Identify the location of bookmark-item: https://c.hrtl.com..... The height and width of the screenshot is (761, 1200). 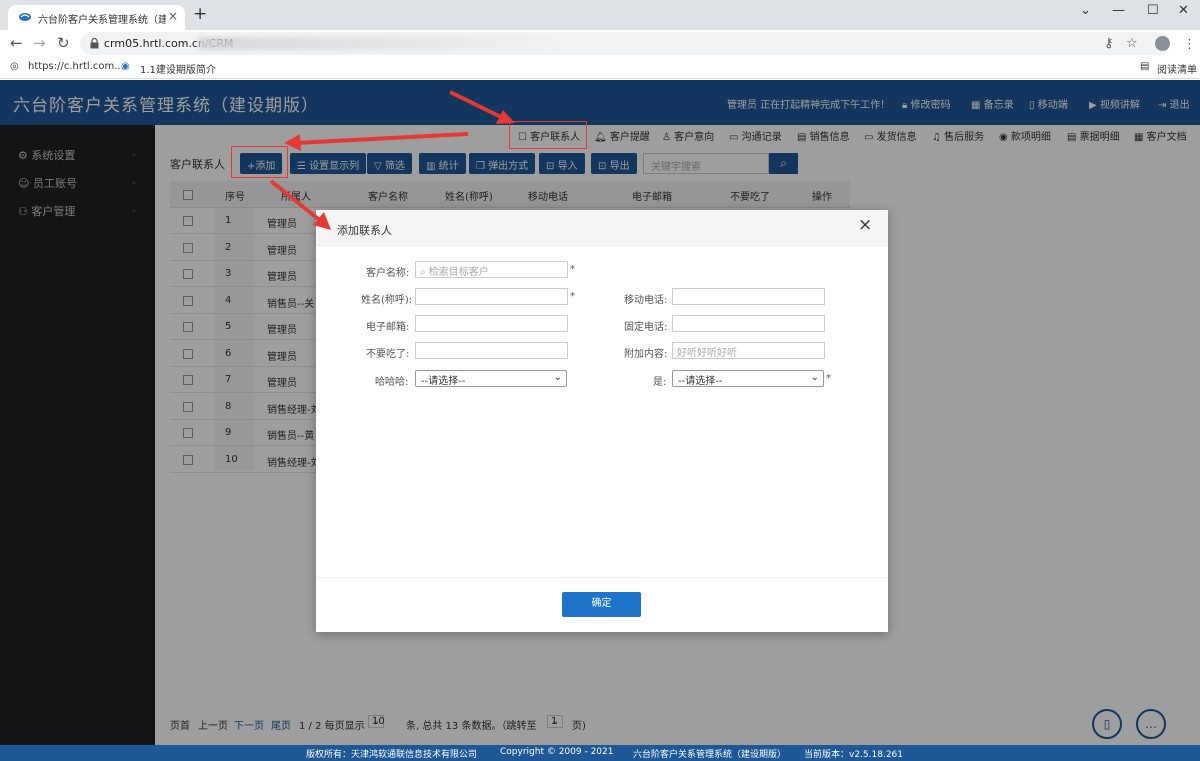
(77, 66).